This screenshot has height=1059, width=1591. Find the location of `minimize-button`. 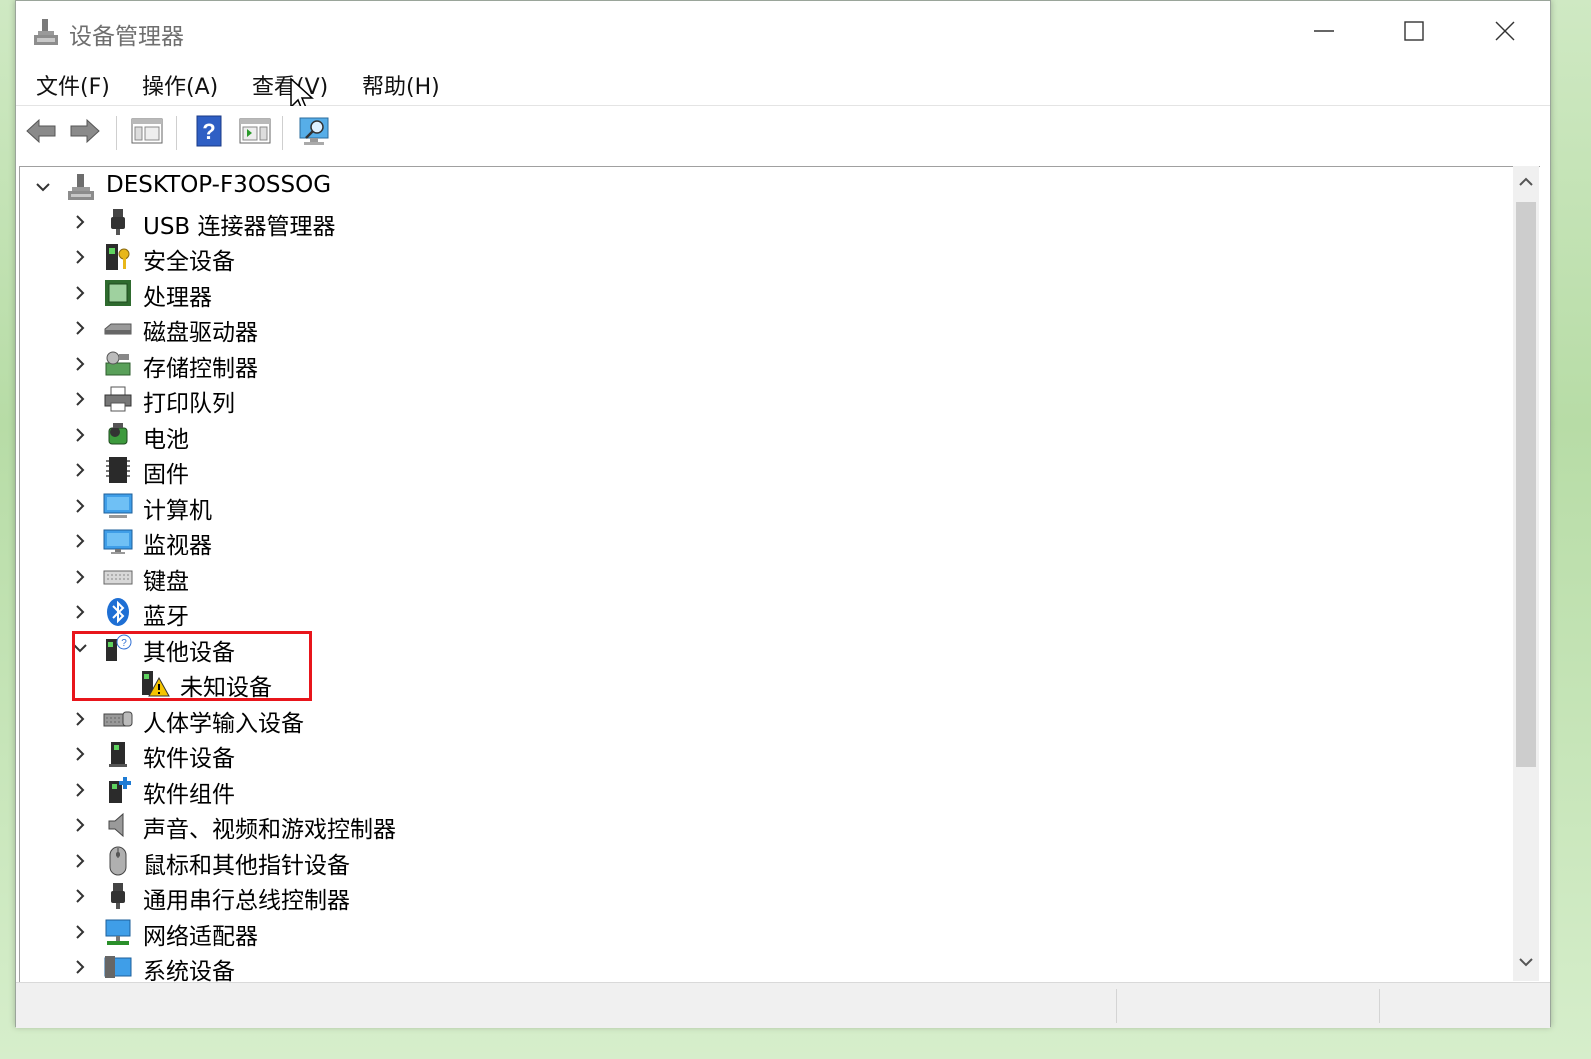

minimize-button is located at coordinates (1324, 31).